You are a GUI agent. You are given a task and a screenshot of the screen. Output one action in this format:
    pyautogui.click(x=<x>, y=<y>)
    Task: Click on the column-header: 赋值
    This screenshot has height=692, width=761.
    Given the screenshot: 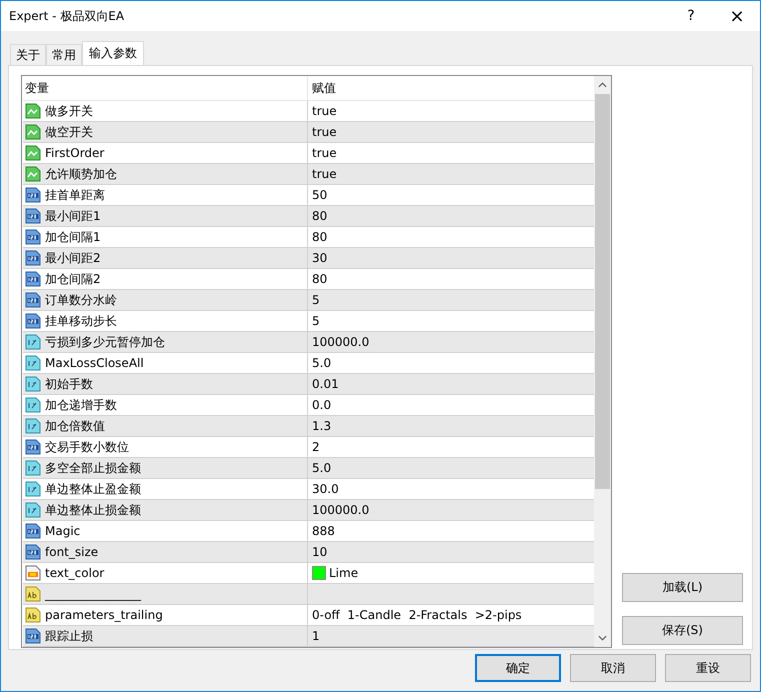 What is the action you would take?
    pyautogui.click(x=451, y=88)
    